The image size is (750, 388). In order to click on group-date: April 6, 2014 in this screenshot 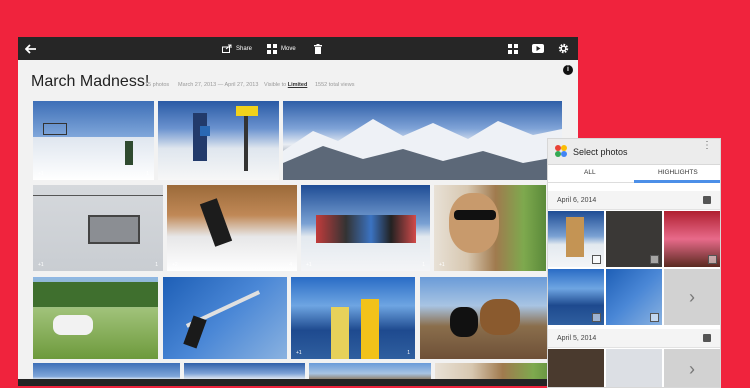, I will do `click(577, 200)`.